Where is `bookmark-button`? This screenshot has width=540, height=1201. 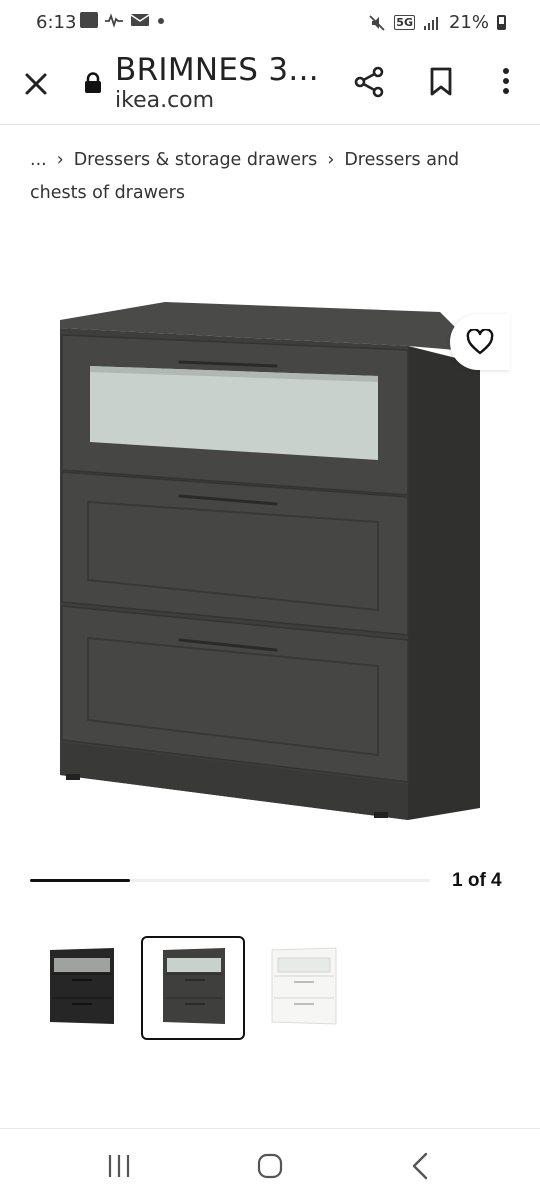
bookmark-button is located at coordinates (441, 81).